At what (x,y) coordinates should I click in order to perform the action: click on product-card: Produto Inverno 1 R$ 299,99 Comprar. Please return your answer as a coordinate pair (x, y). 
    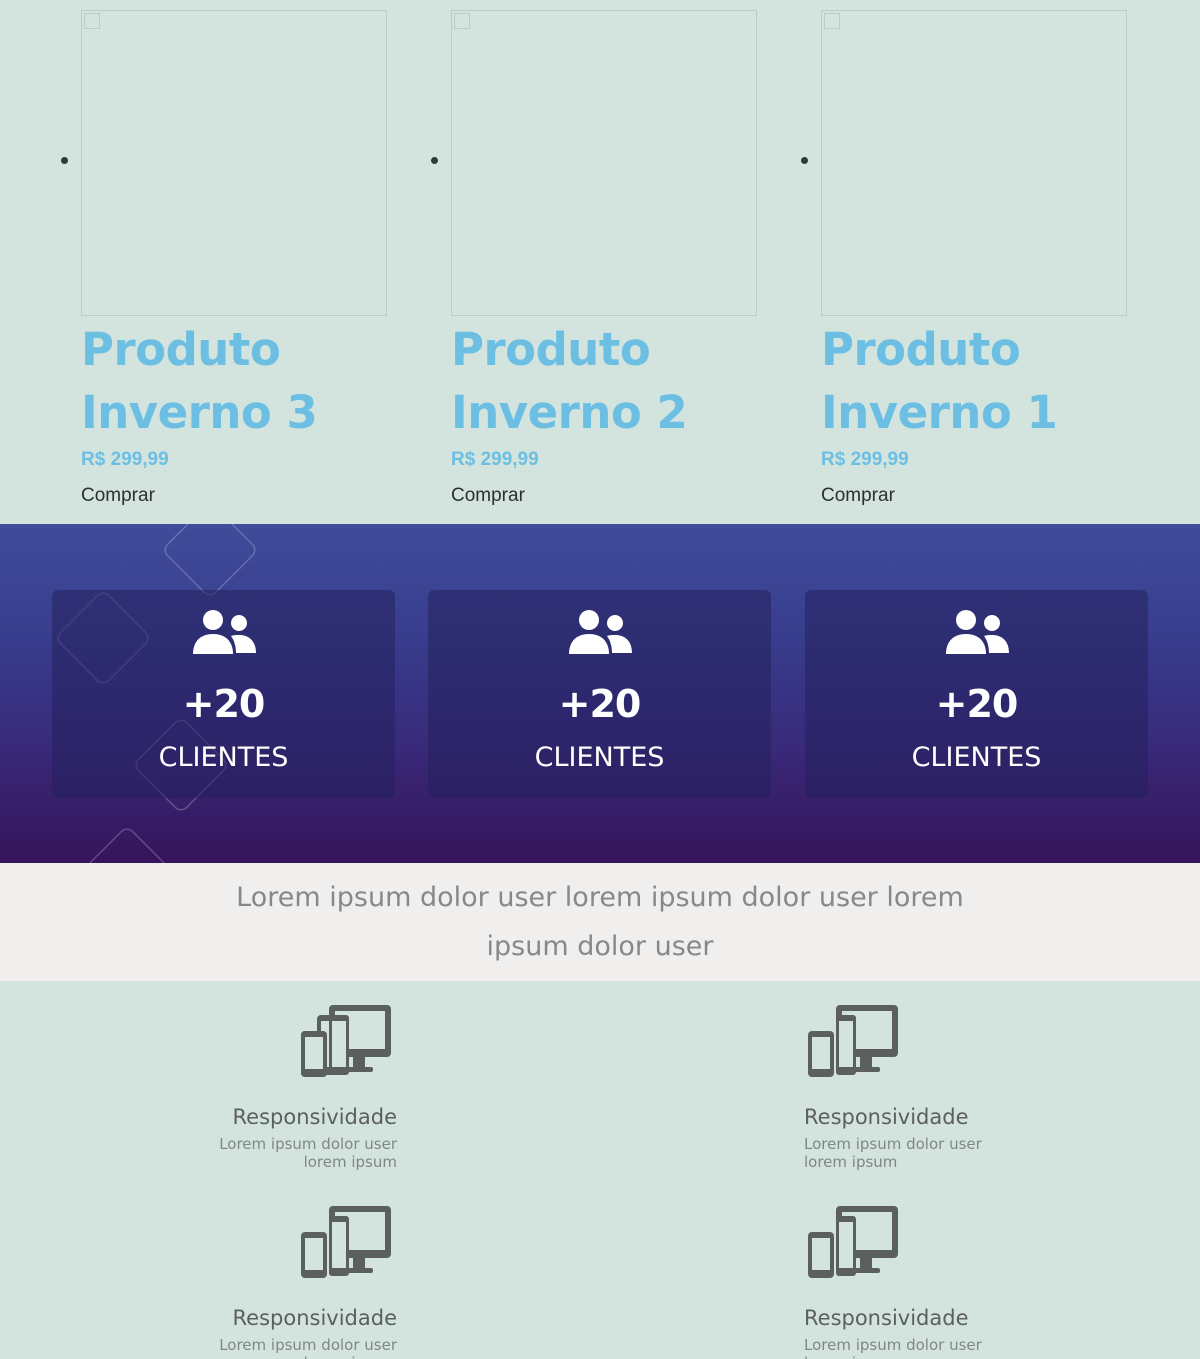
    Looking at the image, I should click on (971, 262).